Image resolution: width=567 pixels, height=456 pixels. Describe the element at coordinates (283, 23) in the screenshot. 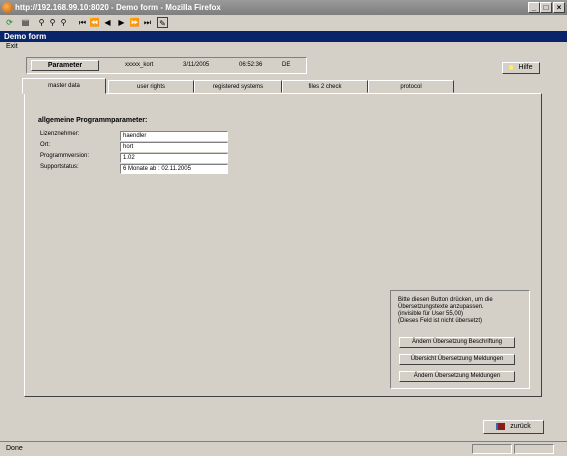

I see `toolbar: ⟳ ▤ ⚲ ⚲ ⚲ ⏮ ⏪ ◀ ▶ ⏩ ⏭ ✎` at that location.